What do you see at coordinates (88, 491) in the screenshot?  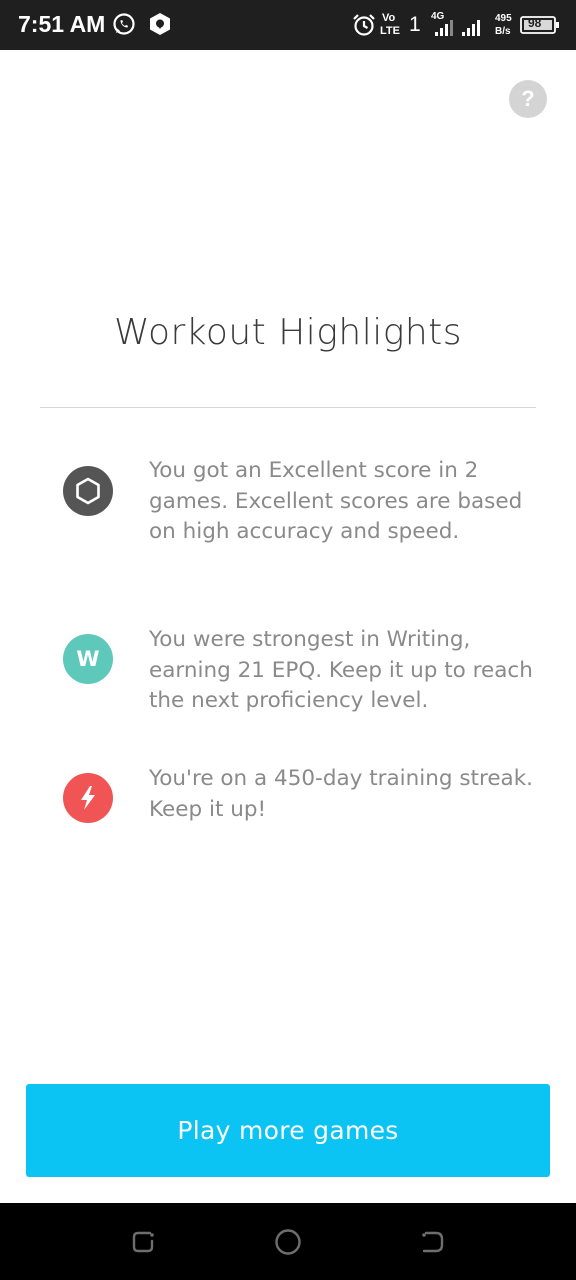 I see `hexagon-icon` at bounding box center [88, 491].